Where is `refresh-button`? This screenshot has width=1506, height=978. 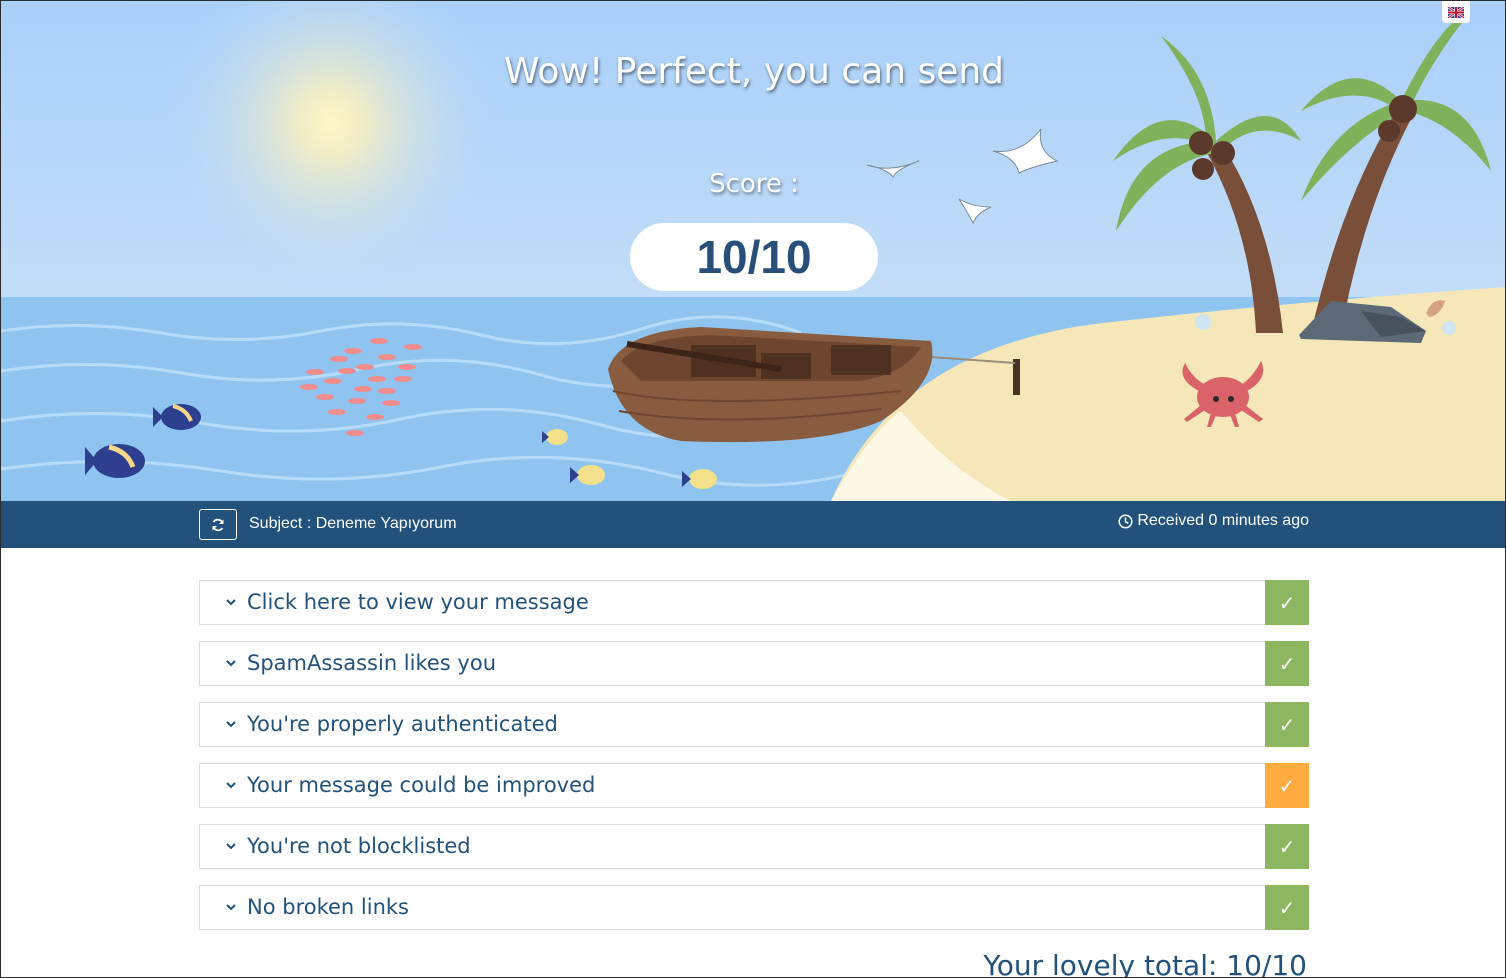
refresh-button is located at coordinates (218, 524).